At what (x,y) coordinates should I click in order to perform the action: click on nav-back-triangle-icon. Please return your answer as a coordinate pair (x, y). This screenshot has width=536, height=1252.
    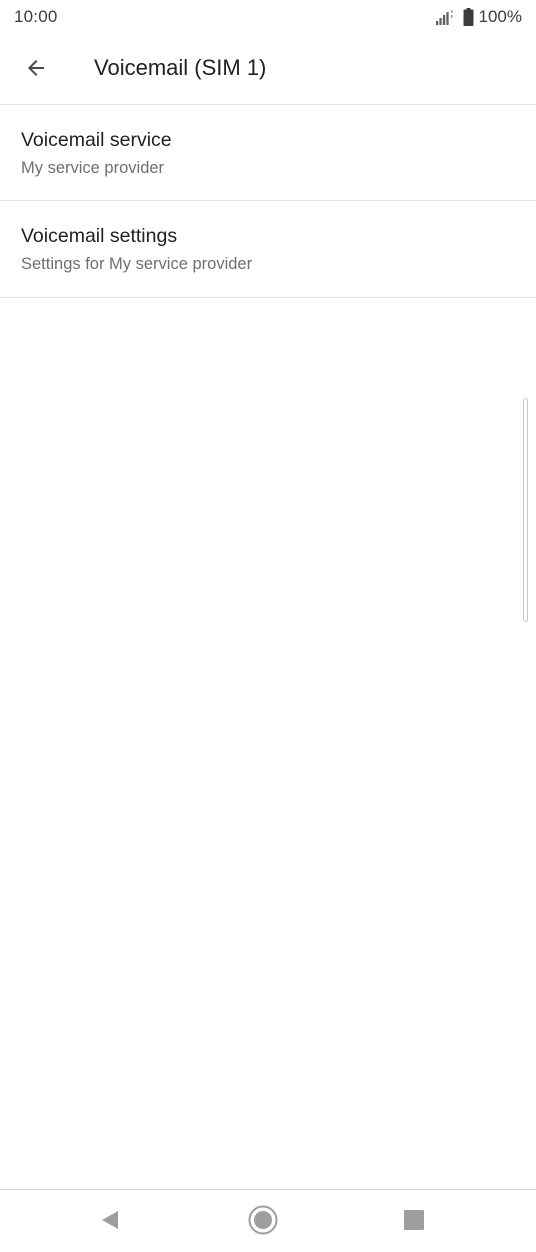
    Looking at the image, I should click on (110, 1220).